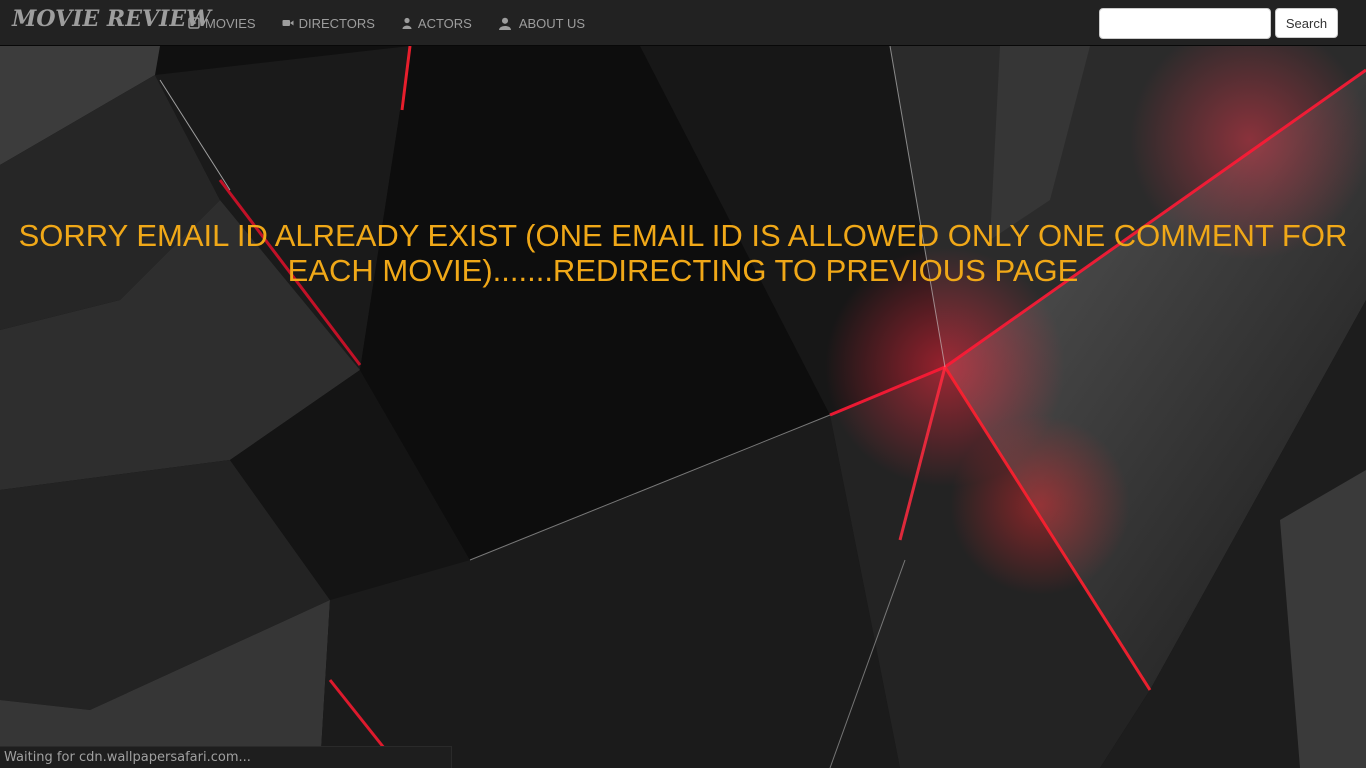 This screenshot has height=768, width=1366. I want to click on nav-item-actors: ACTORS, so click(436, 23).